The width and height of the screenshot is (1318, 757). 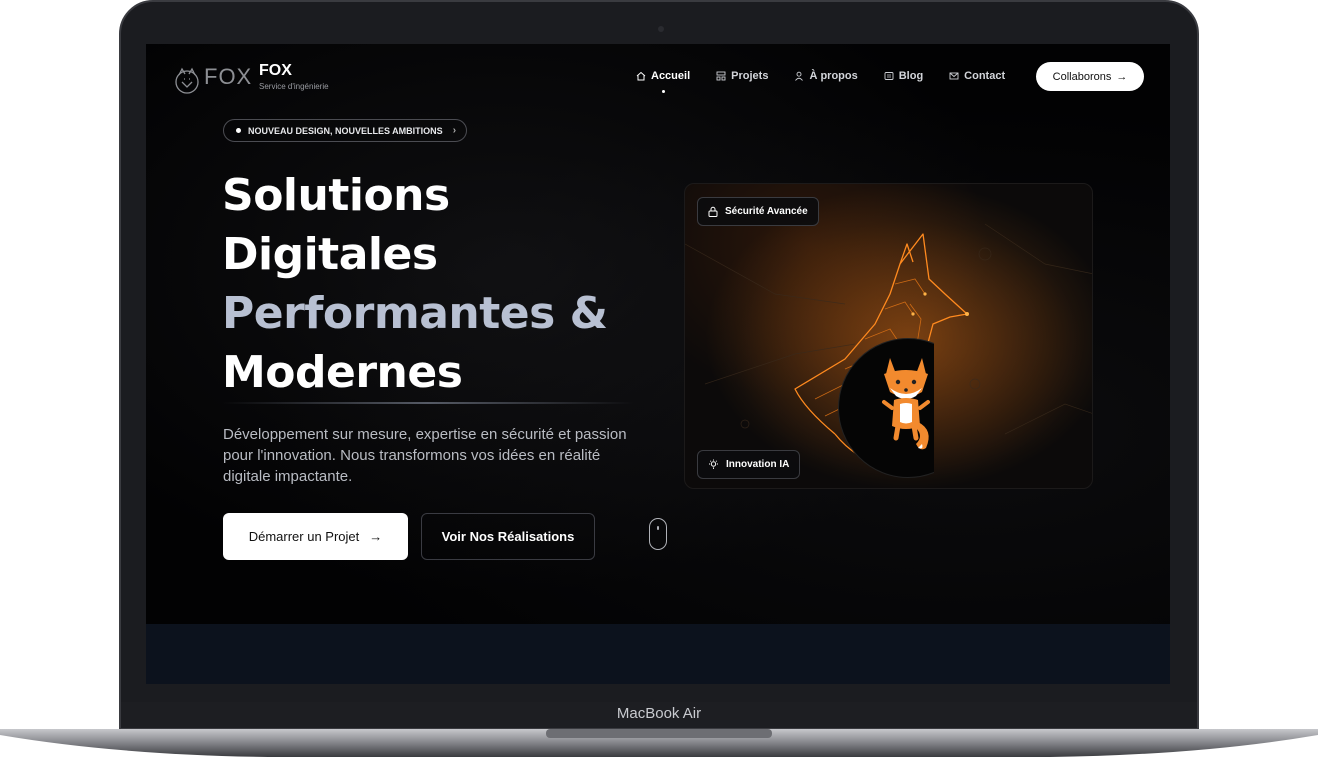 I want to click on ai-chip-label: Innovation IA, so click(x=758, y=464).